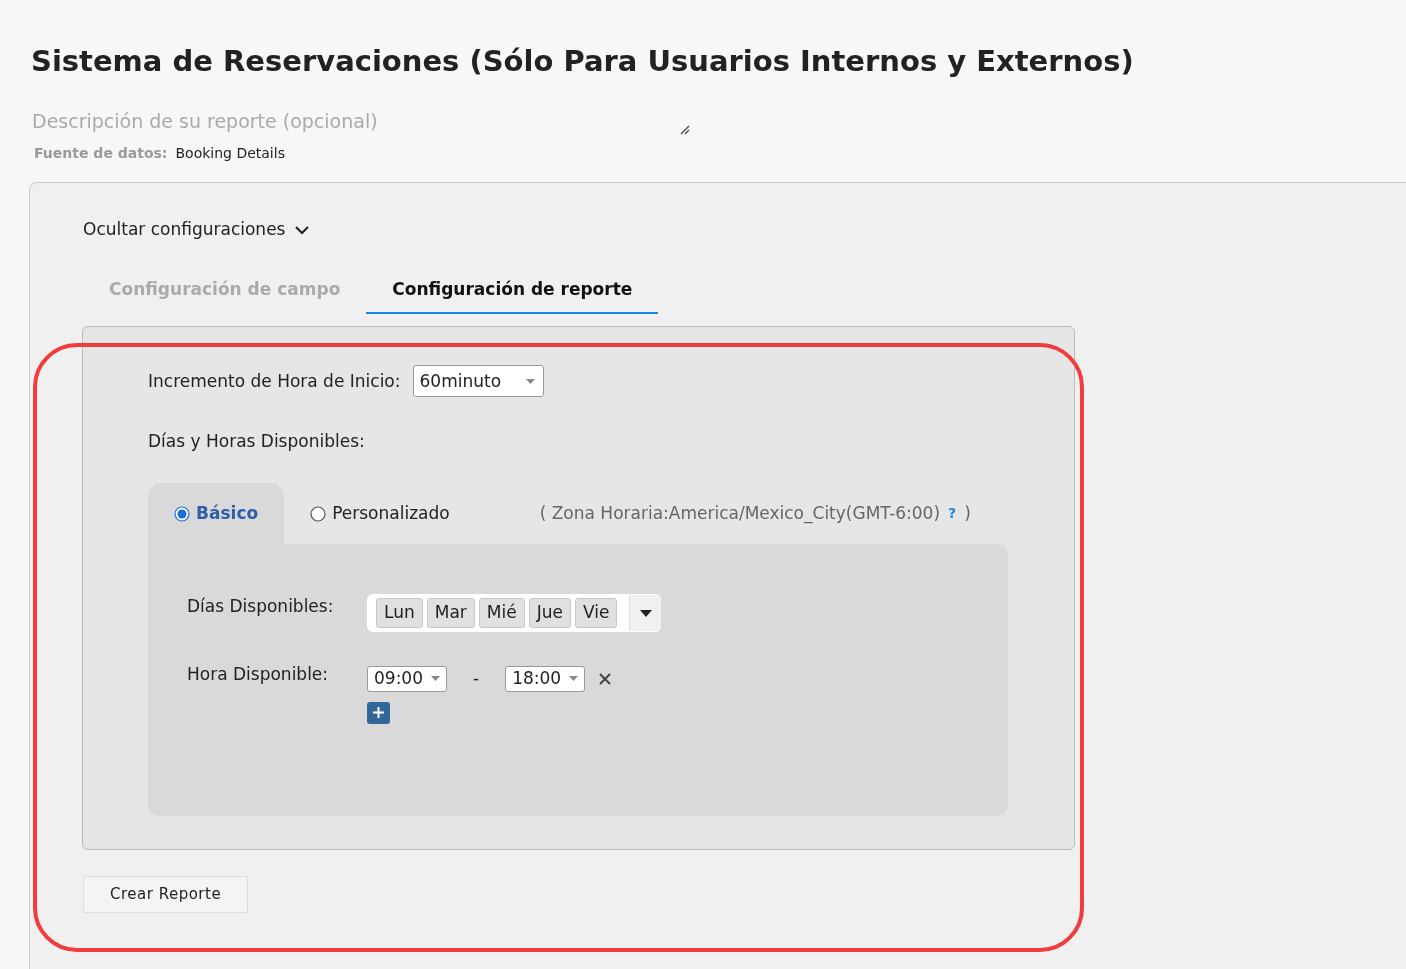 This screenshot has height=969, width=1406. What do you see at coordinates (605, 678) in the screenshot?
I see `close-icon` at bounding box center [605, 678].